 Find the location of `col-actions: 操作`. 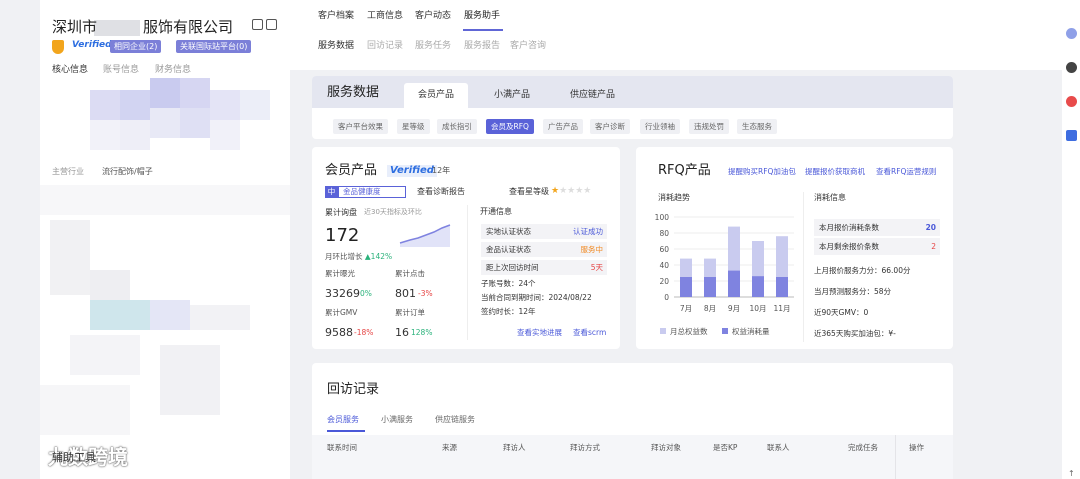

col-actions: 操作 is located at coordinates (916, 447).